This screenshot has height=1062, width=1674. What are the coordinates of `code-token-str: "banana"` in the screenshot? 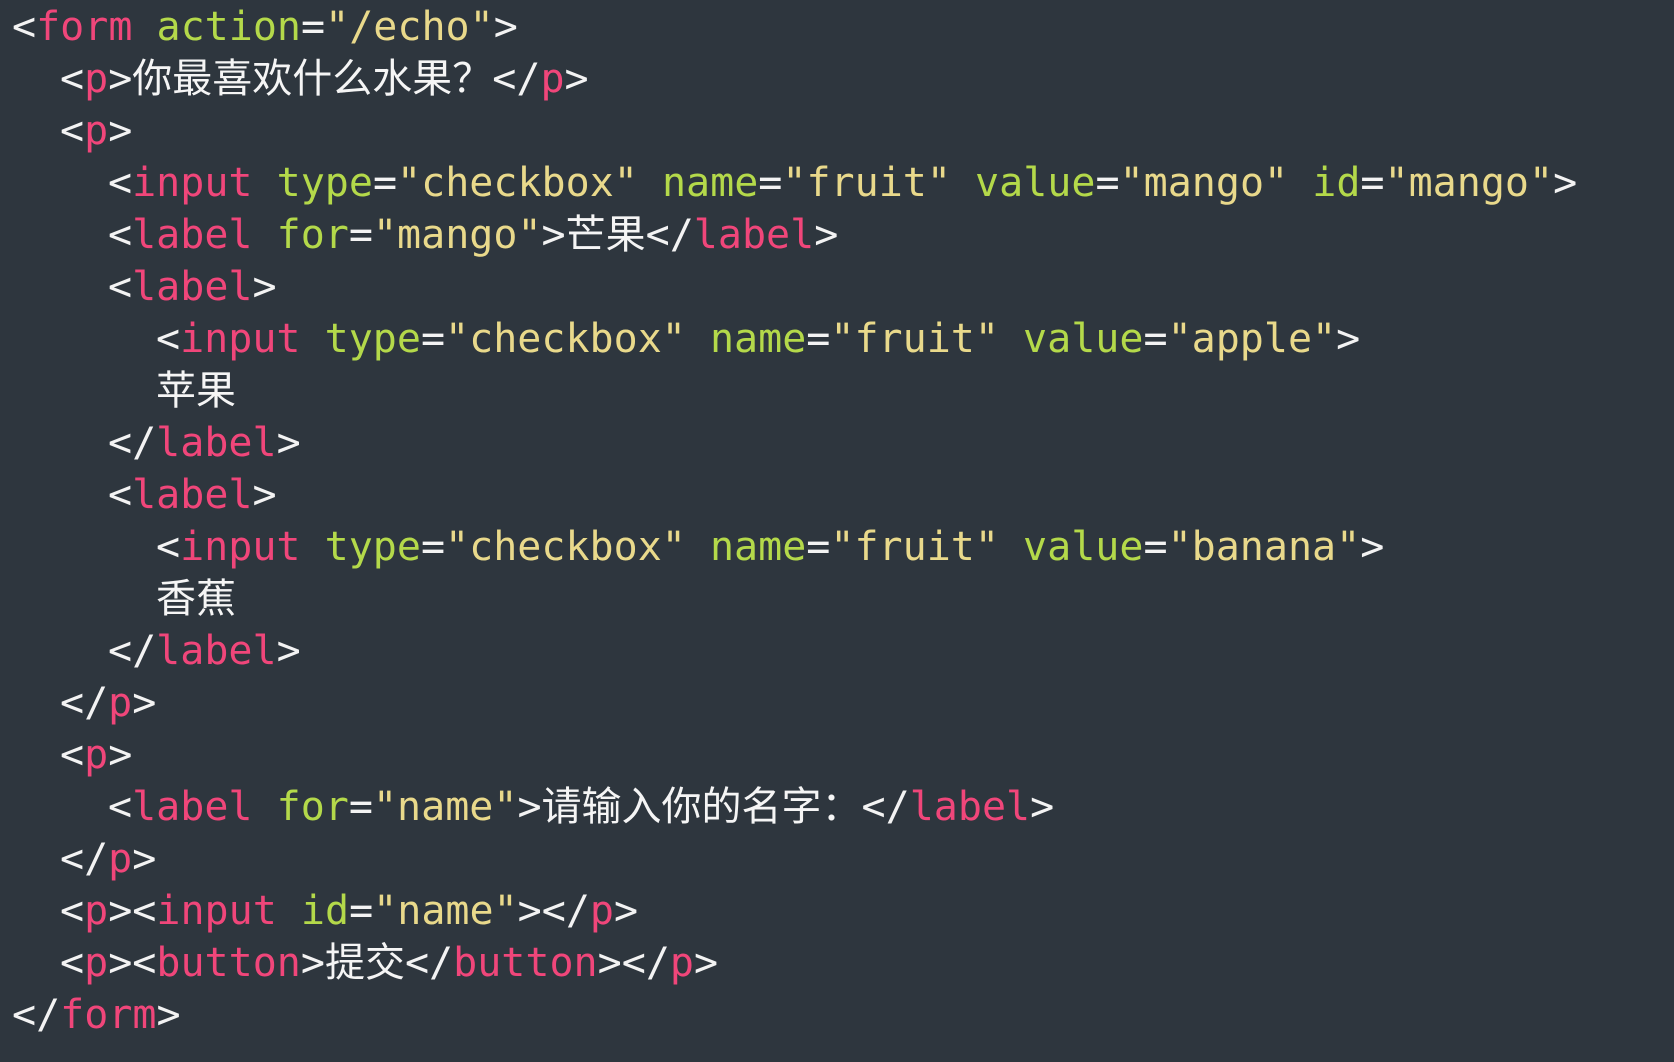 It's located at (1264, 547).